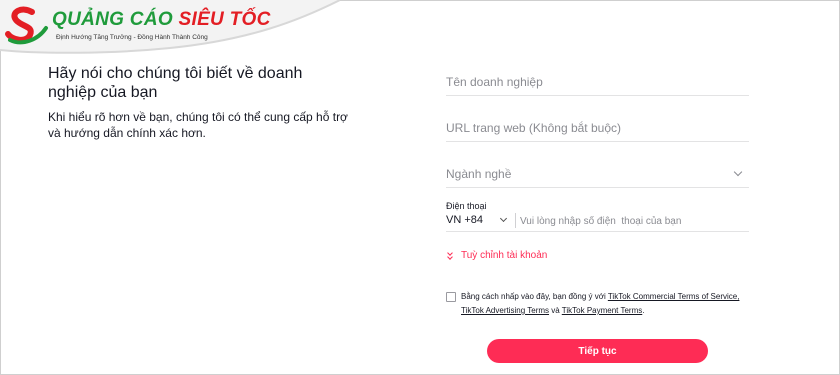 The image size is (840, 375). Describe the element at coordinates (632, 221) in the screenshot. I see `phone-input` at that location.